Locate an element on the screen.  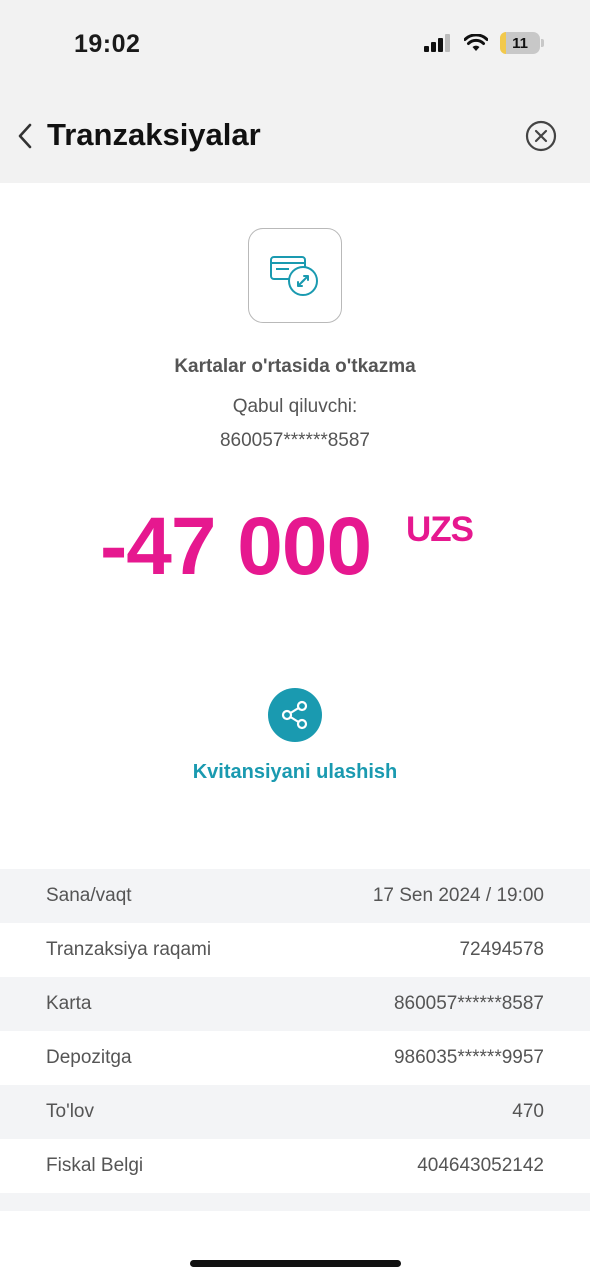
detail-row-card: Karta 860057******8587 is located at coordinates (295, 1004).